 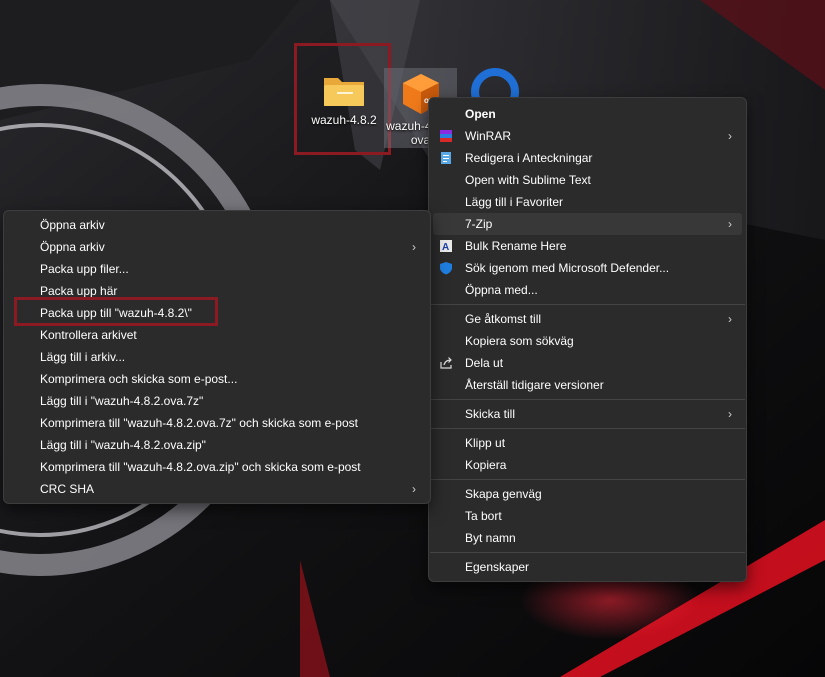 I want to click on menu-item-label: Klipp ut, so click(x=485, y=443).